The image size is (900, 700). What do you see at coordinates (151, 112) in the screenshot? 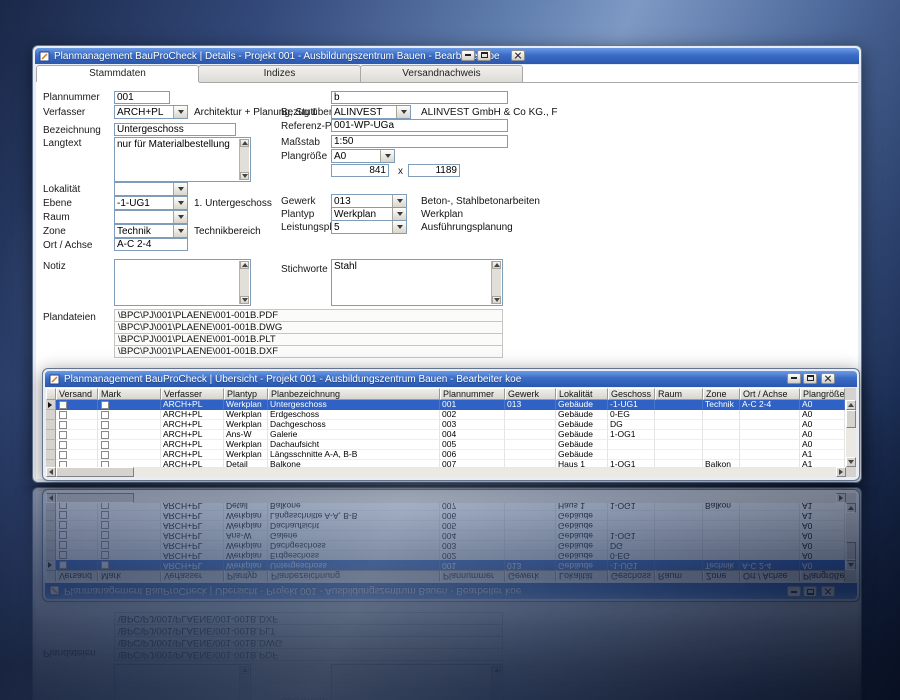
I see `verfasser-select: ARCH+PL` at bounding box center [151, 112].